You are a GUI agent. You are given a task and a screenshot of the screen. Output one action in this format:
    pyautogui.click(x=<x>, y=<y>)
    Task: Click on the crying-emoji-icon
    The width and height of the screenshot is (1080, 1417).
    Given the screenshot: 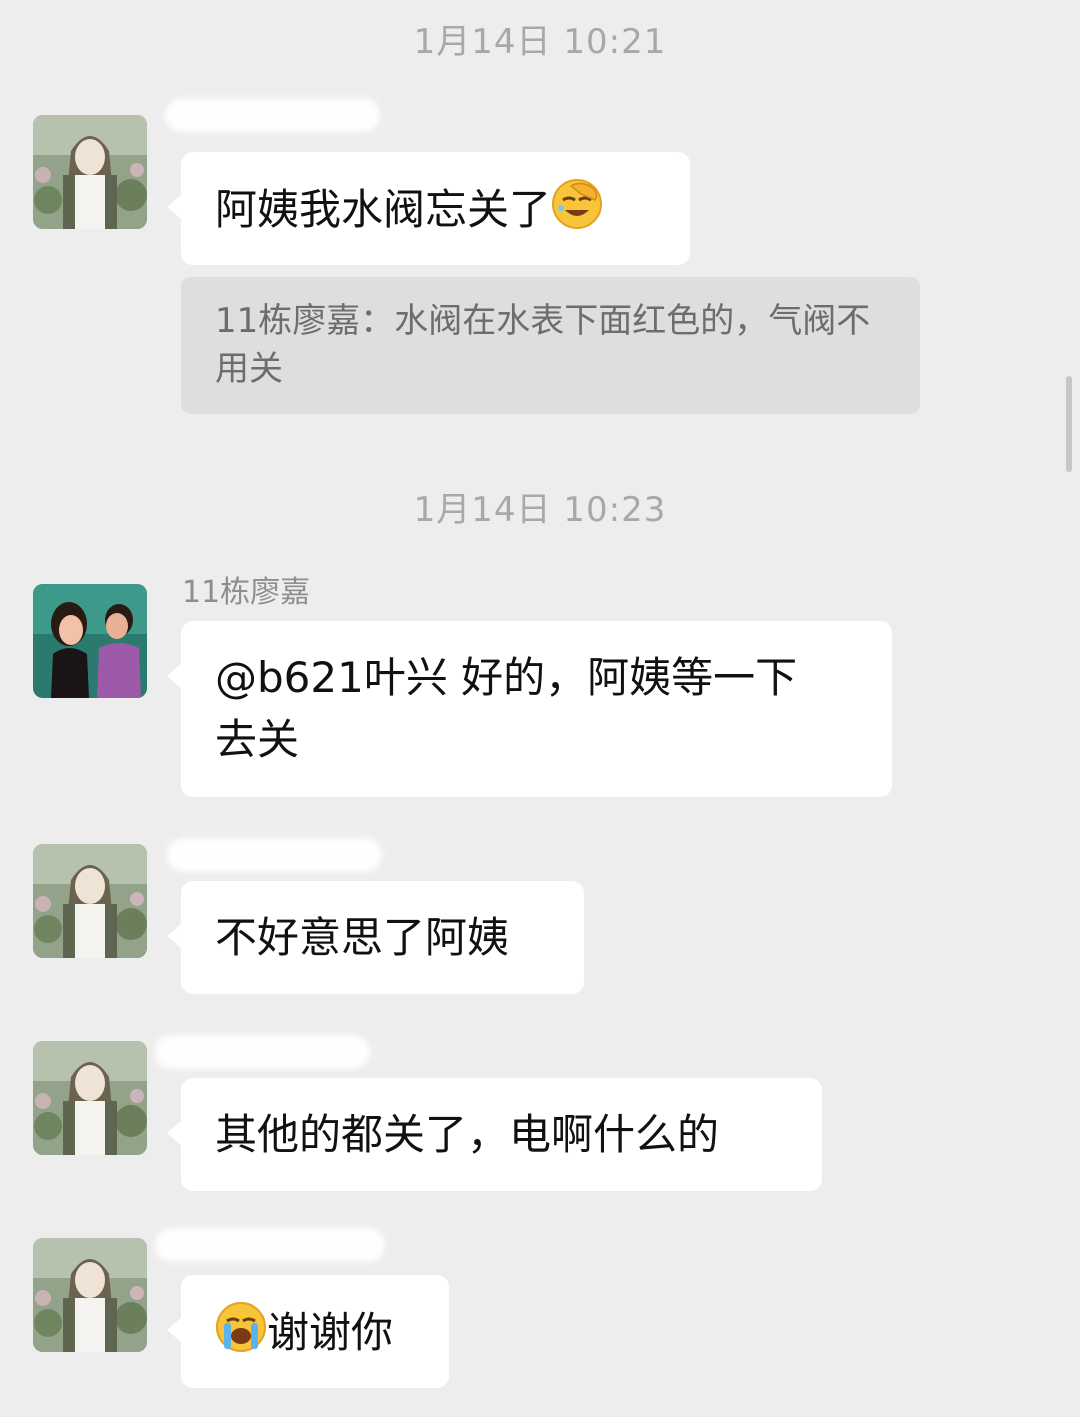 What is the action you would take?
    pyautogui.click(x=241, y=1327)
    